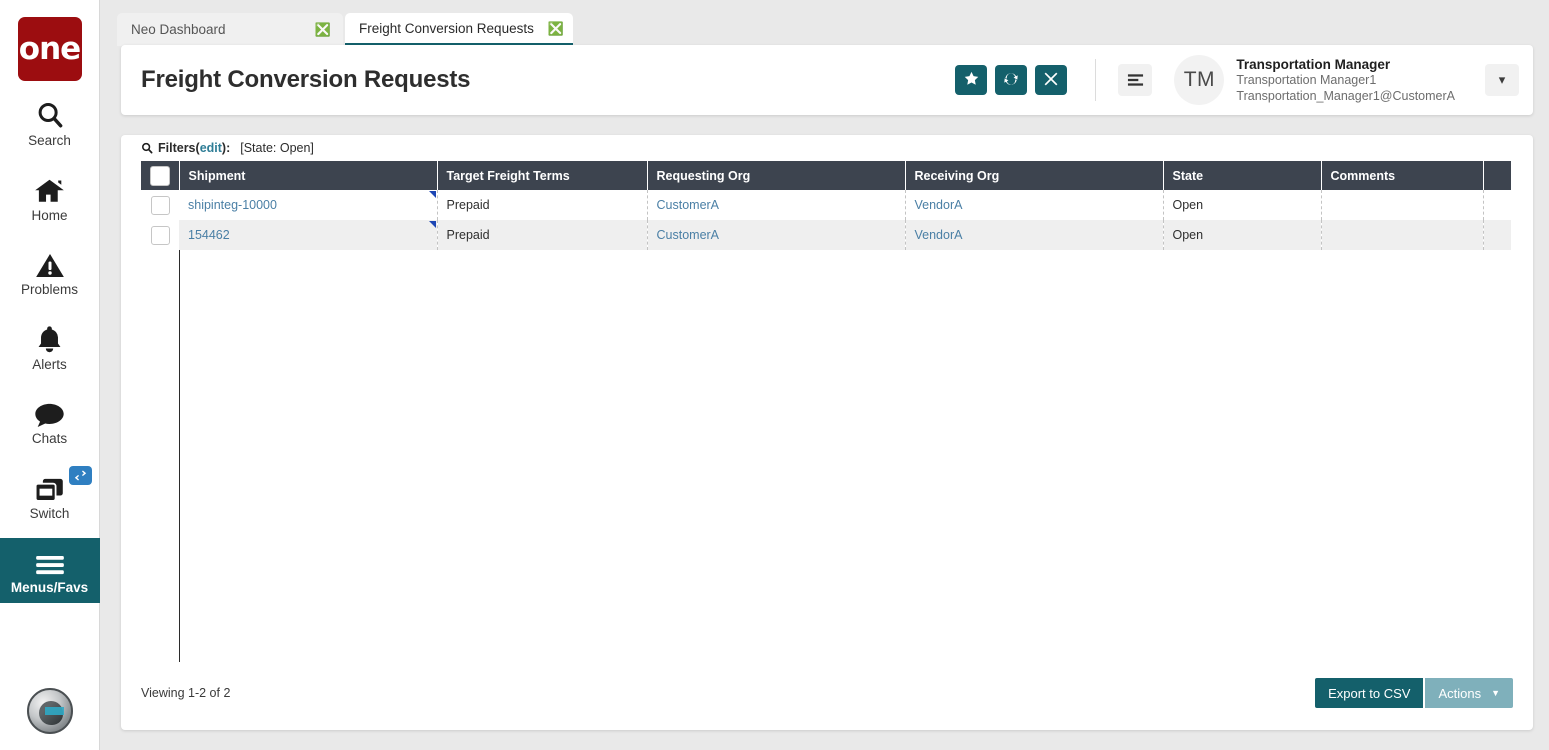 The height and width of the screenshot is (750, 1549). Describe the element at coordinates (1306, 79) in the screenshot. I see `user-username: Transportation Manager1` at that location.